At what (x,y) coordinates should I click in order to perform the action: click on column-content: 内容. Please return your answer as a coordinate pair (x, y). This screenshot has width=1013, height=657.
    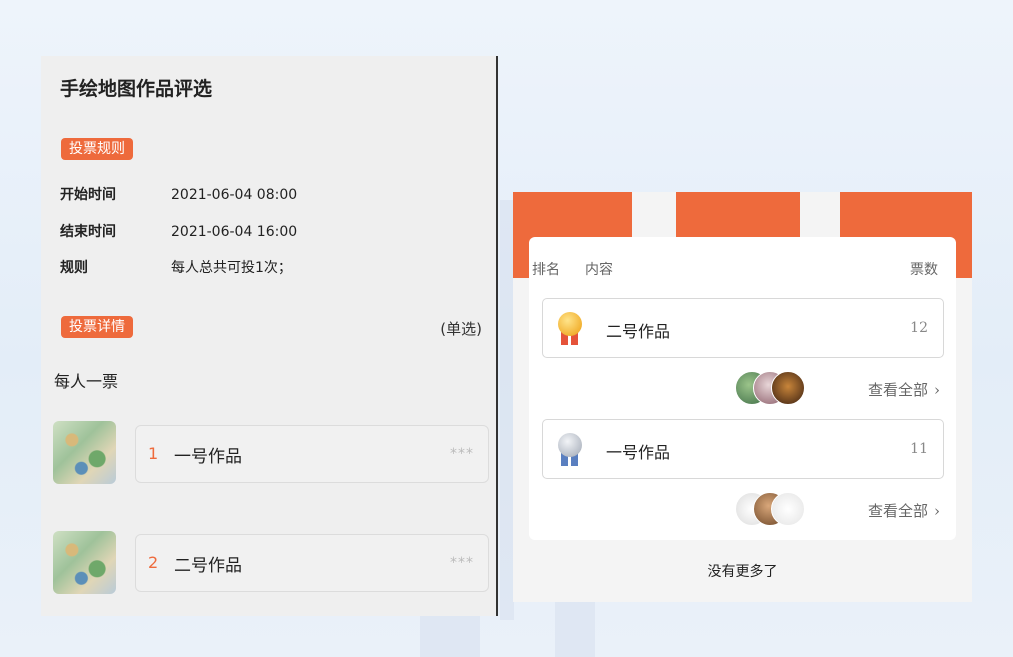
    Looking at the image, I should click on (599, 270).